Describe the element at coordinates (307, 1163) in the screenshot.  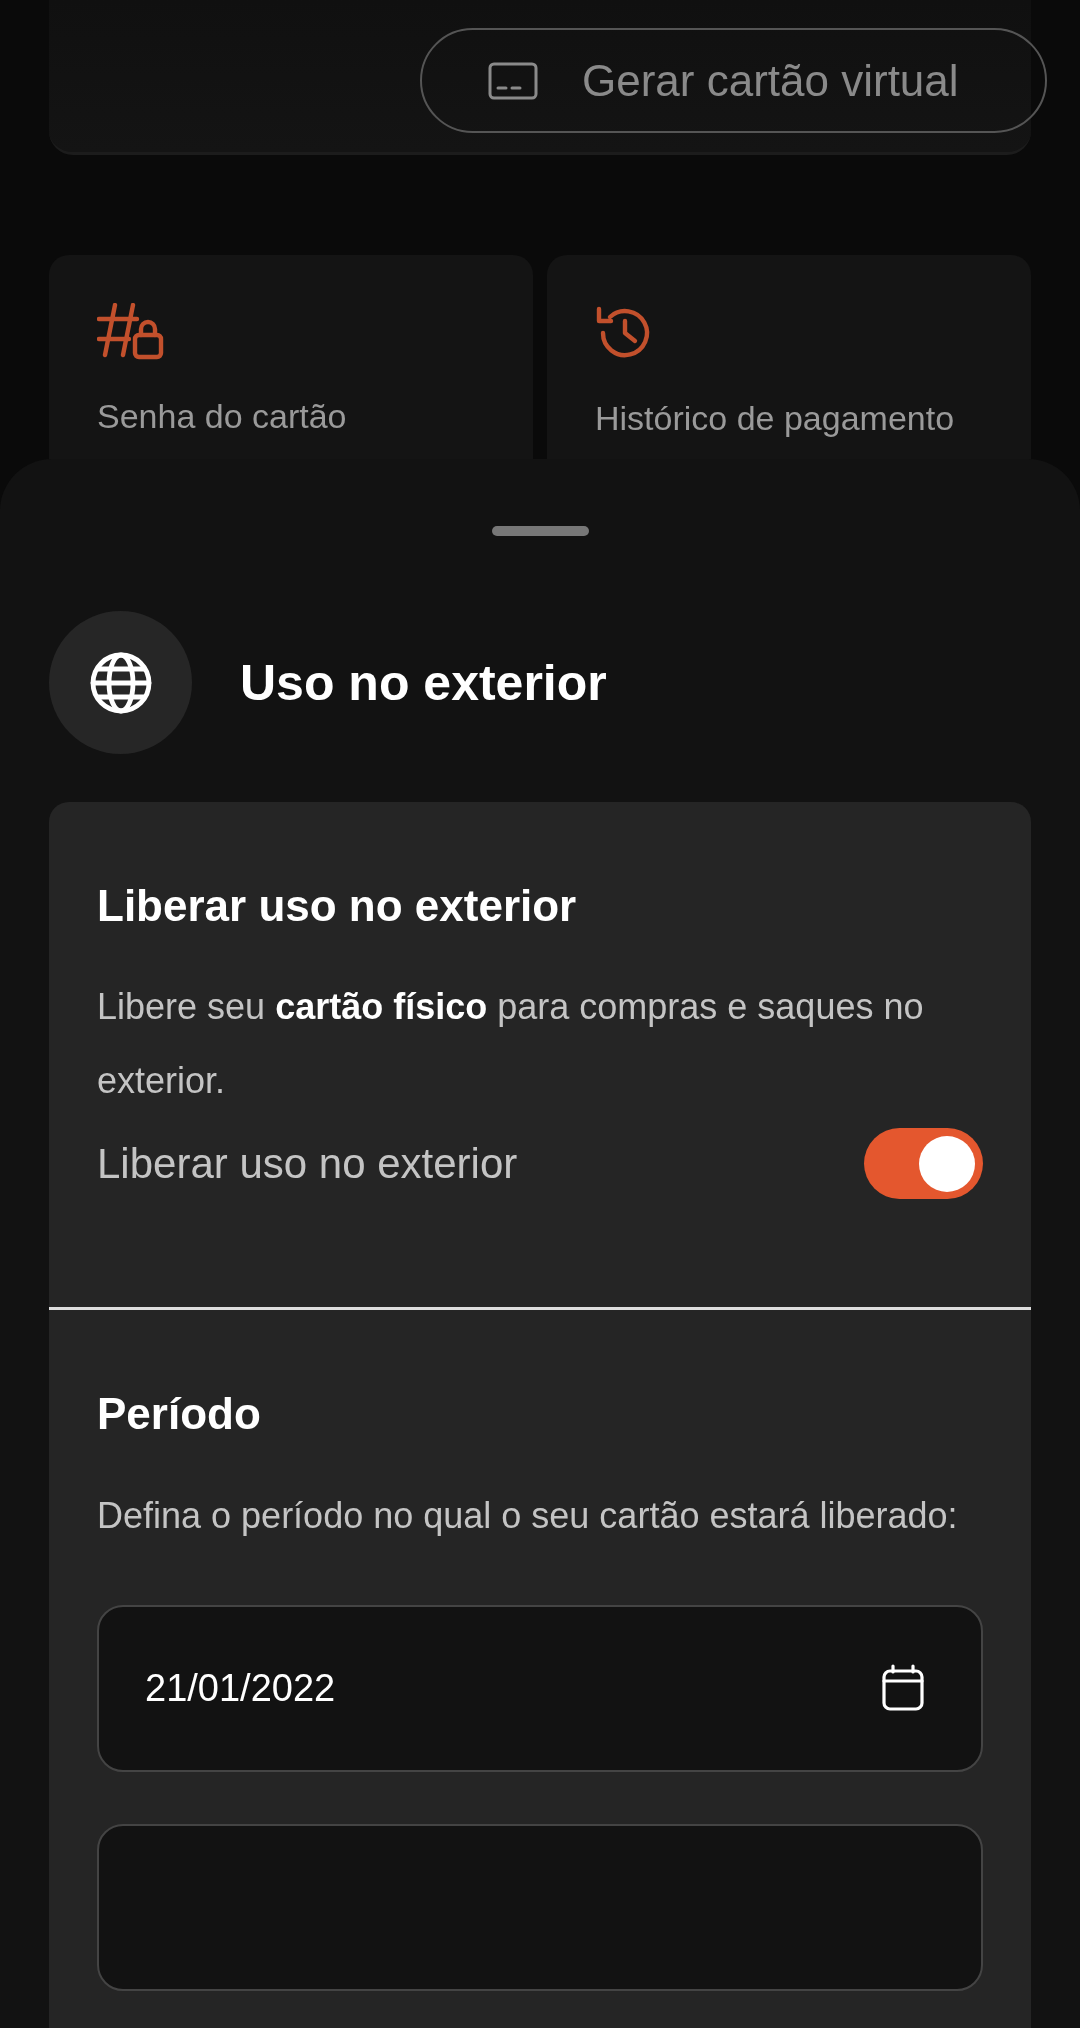
I see `toggle-label: Liberar uso no exterior` at that location.